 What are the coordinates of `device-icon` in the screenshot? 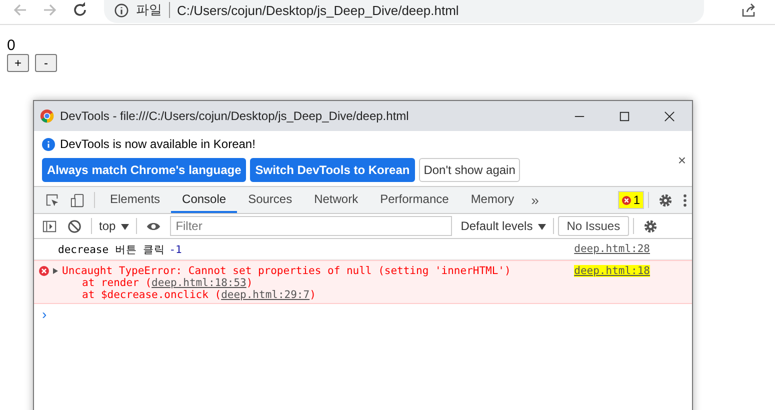 It's located at (77, 200).